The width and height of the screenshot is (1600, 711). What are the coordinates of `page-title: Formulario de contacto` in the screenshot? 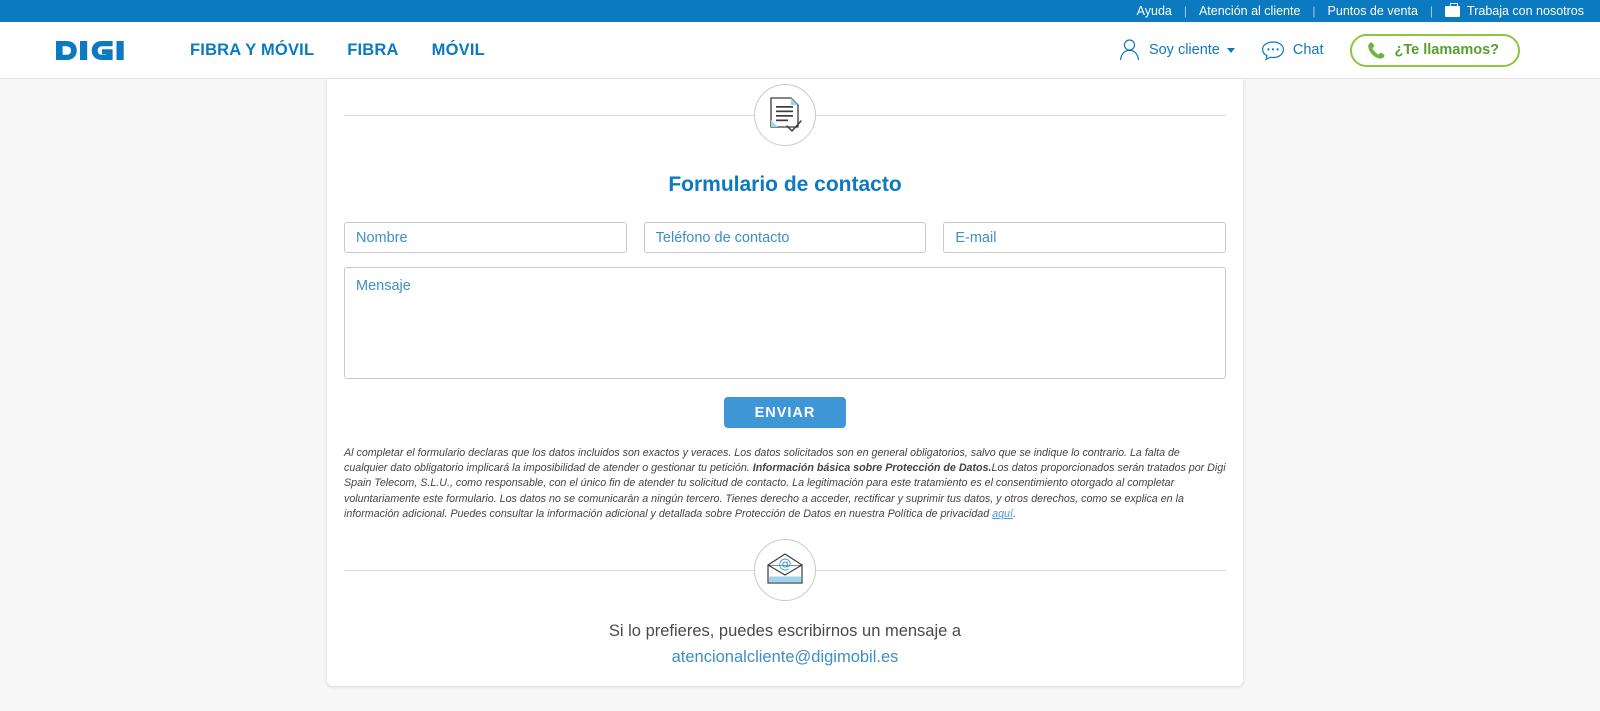 It's located at (785, 184).